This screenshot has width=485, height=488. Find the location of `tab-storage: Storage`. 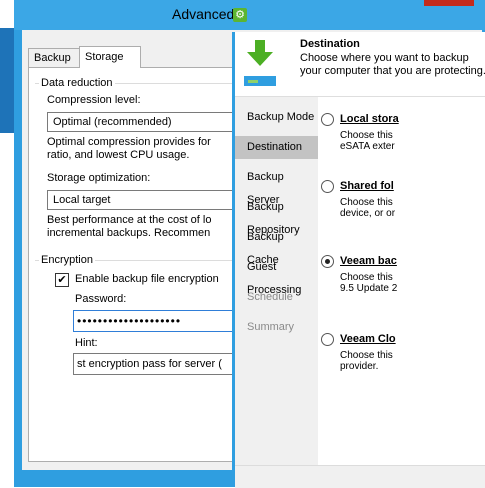

tab-storage: Storage is located at coordinates (110, 57).